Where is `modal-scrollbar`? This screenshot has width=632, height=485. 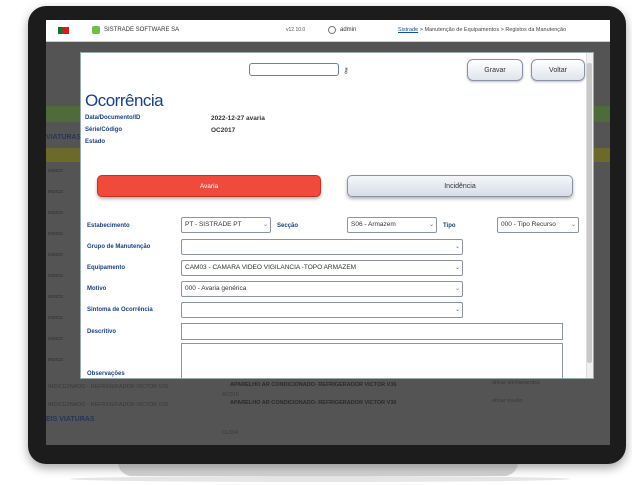
modal-scrollbar is located at coordinates (589, 215).